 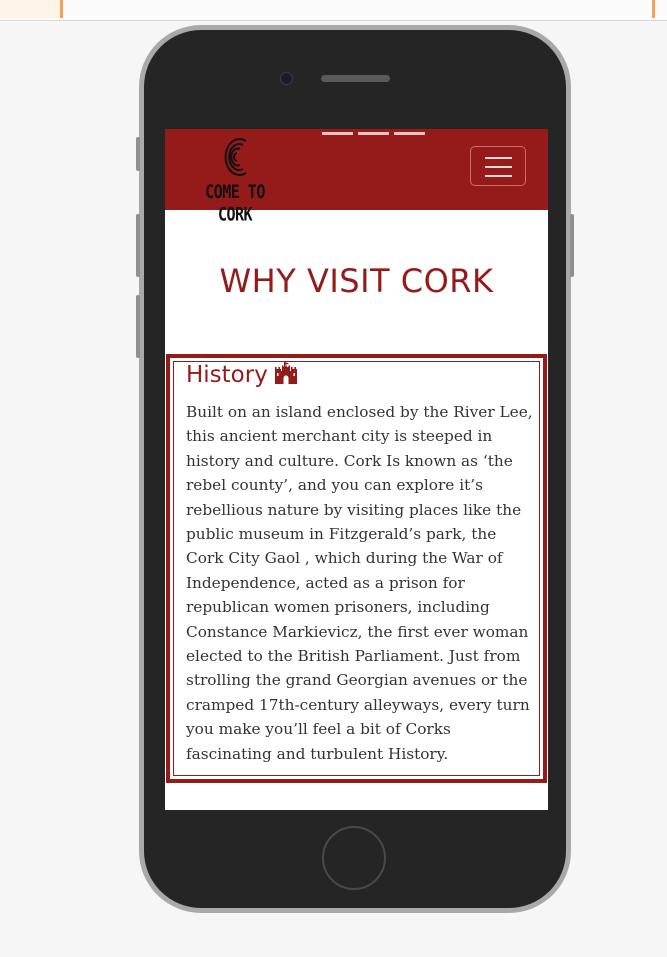 What do you see at coordinates (285, 373) in the screenshot?
I see `castle-icon` at bounding box center [285, 373].